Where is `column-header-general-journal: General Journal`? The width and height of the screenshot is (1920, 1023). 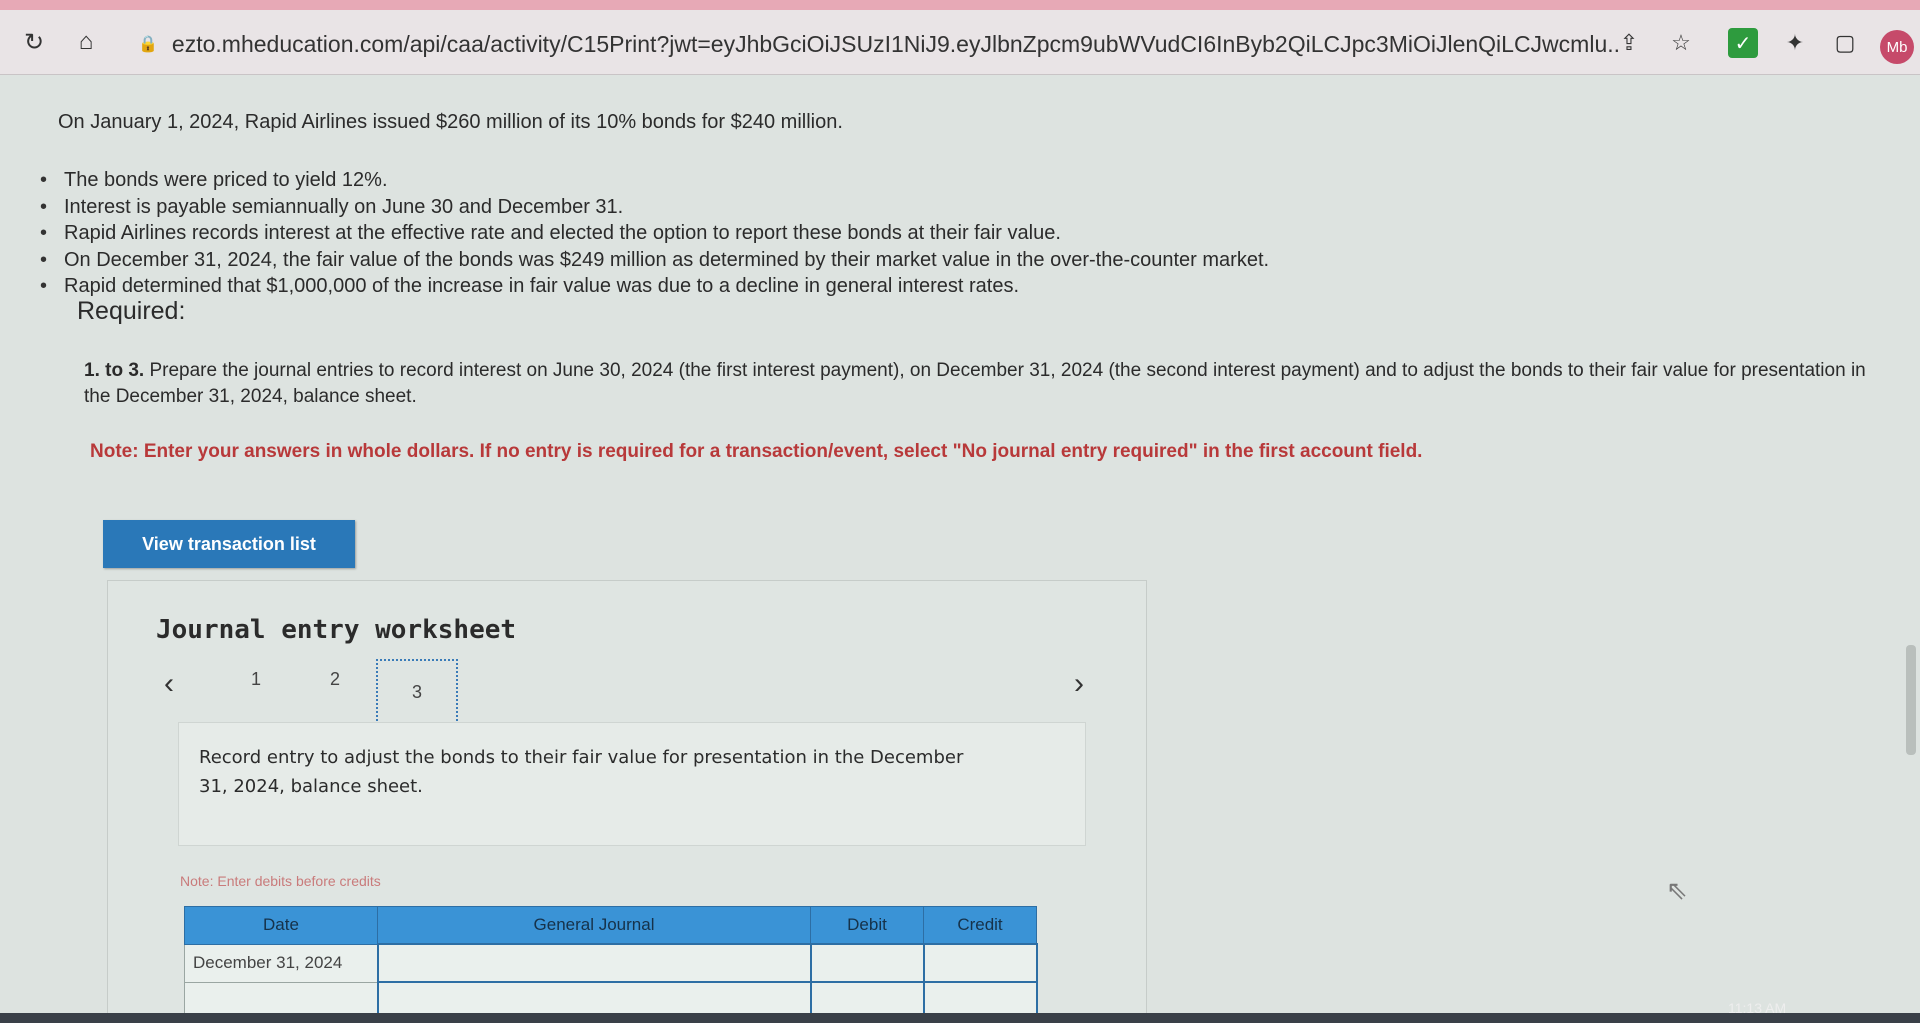
column-header-general-journal: General Journal is located at coordinates (594, 925).